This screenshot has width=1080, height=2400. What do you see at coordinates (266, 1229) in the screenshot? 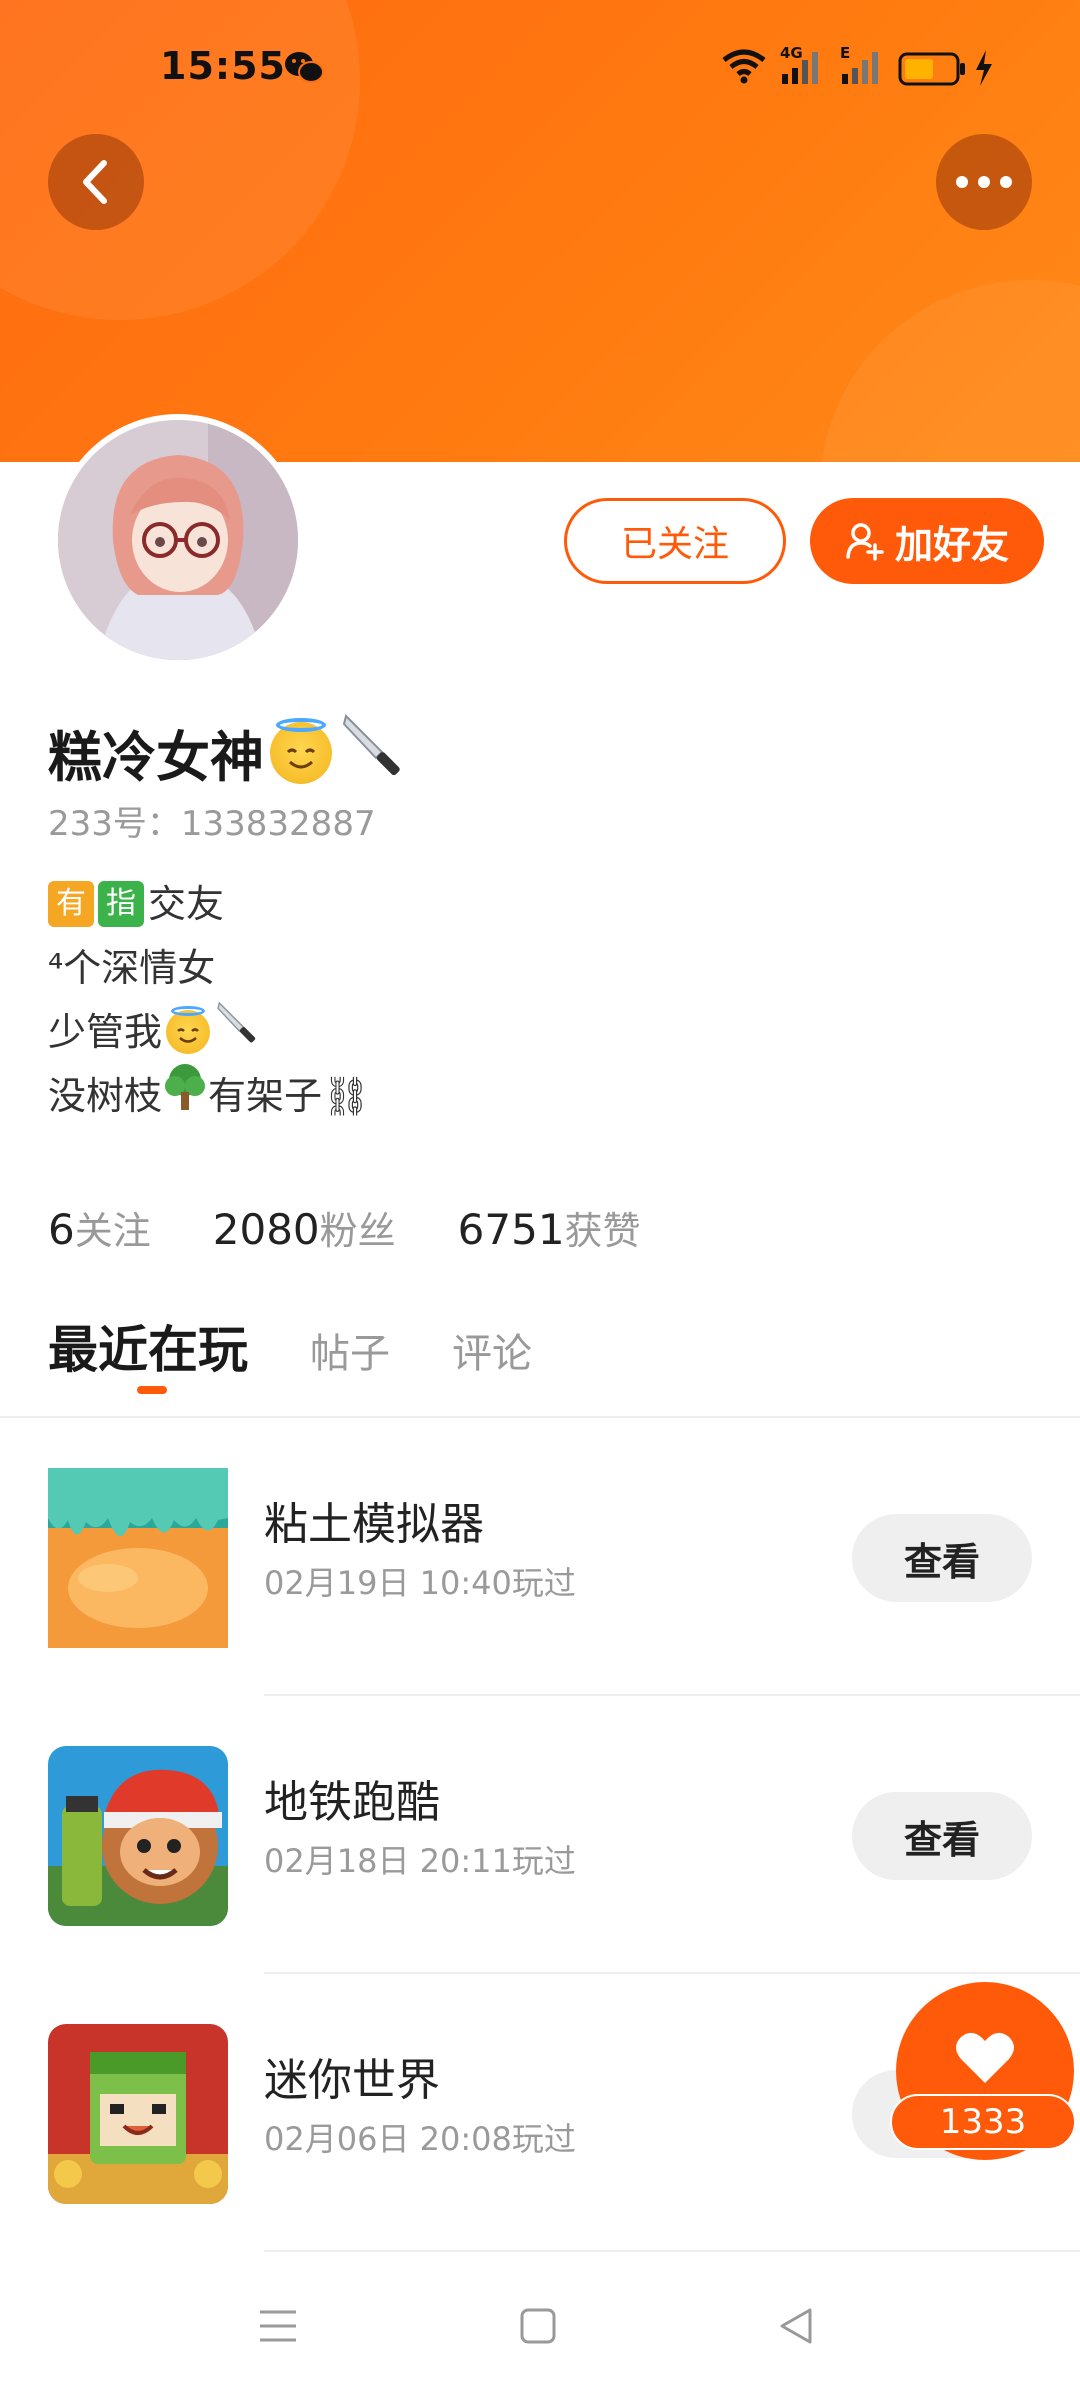
I see `fans-count: 2080` at bounding box center [266, 1229].